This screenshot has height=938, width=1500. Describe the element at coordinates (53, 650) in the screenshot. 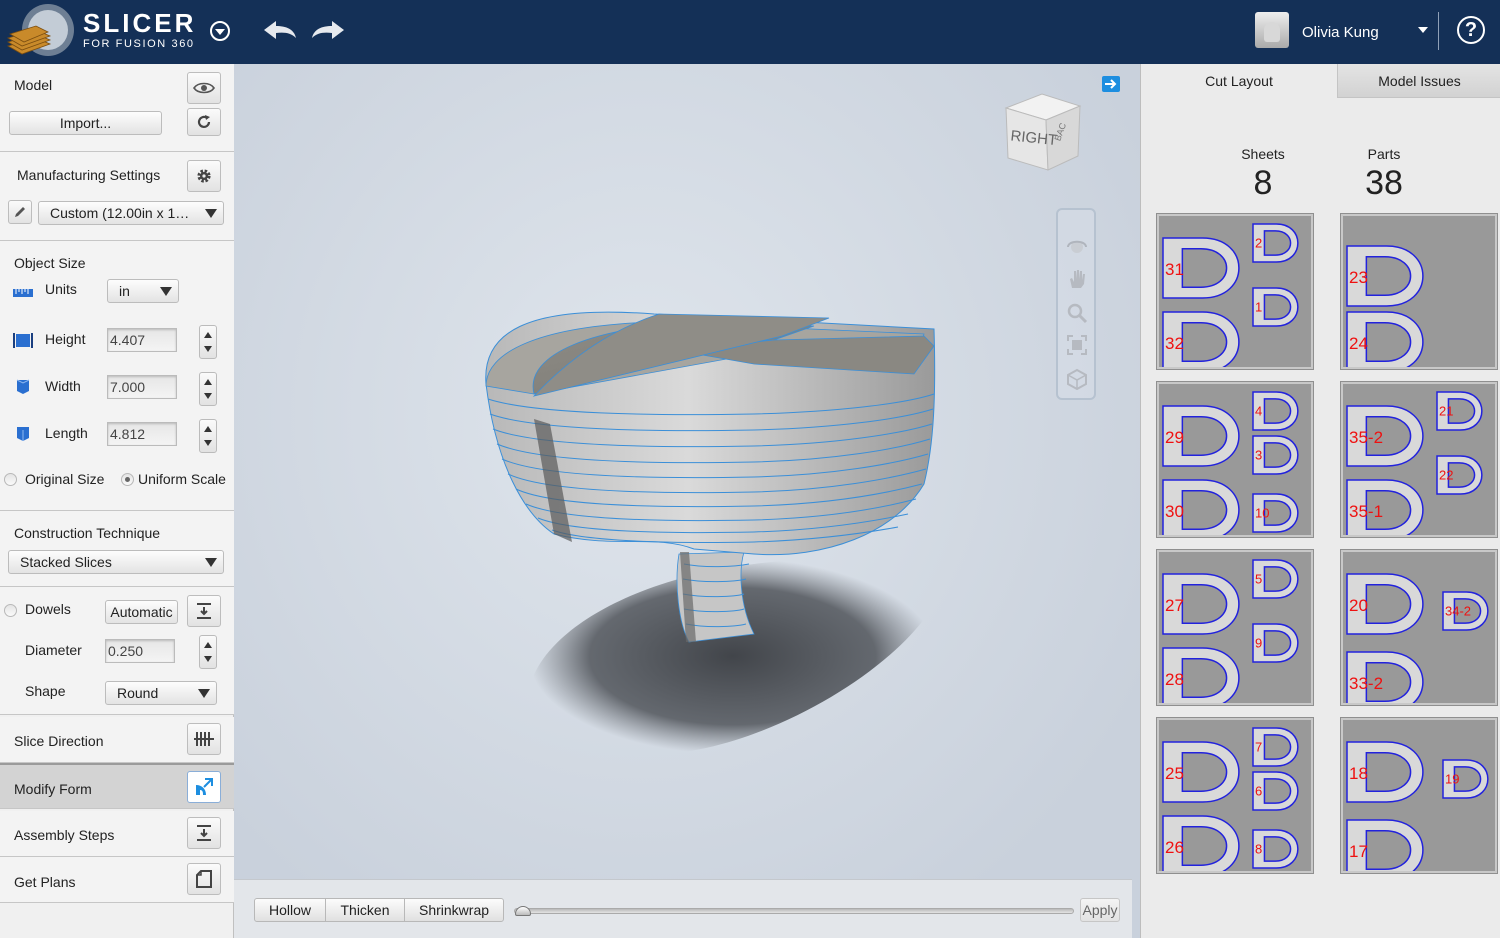

I see `diameter-label: Diameter` at that location.